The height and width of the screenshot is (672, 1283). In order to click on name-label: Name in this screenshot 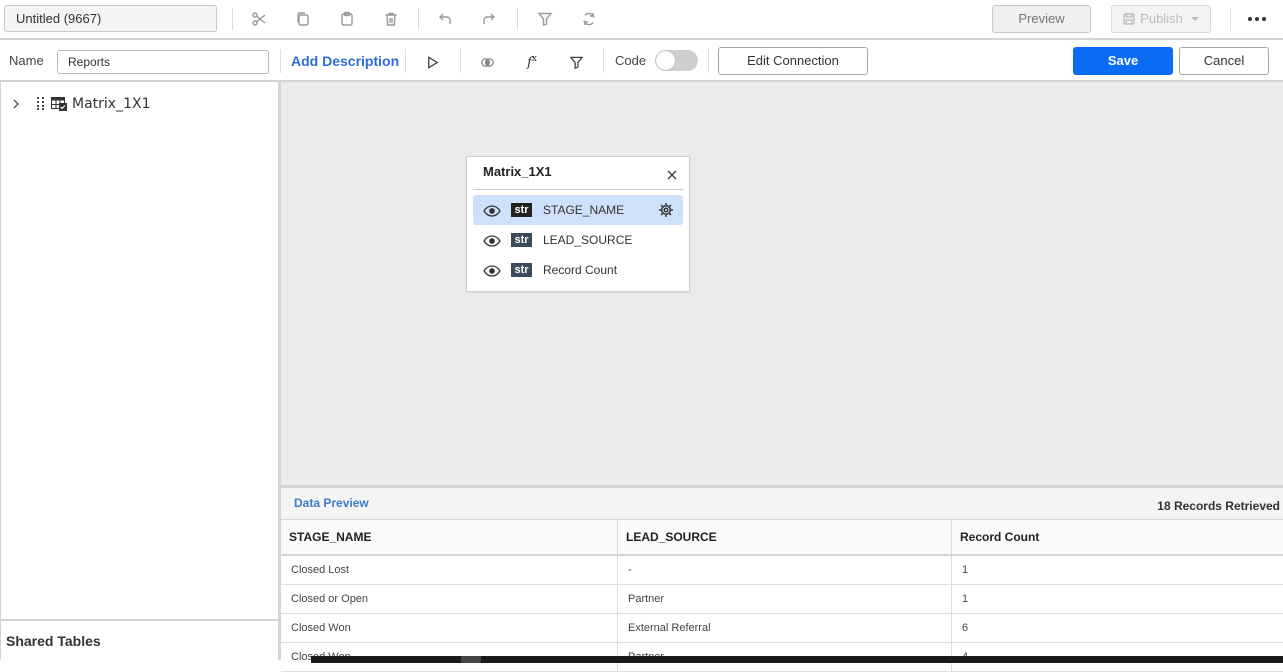, I will do `click(26, 60)`.